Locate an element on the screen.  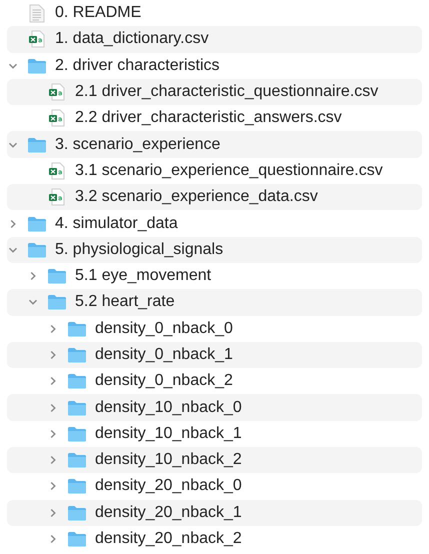
file-name: 1. data_dictionary.csv is located at coordinates (132, 39).